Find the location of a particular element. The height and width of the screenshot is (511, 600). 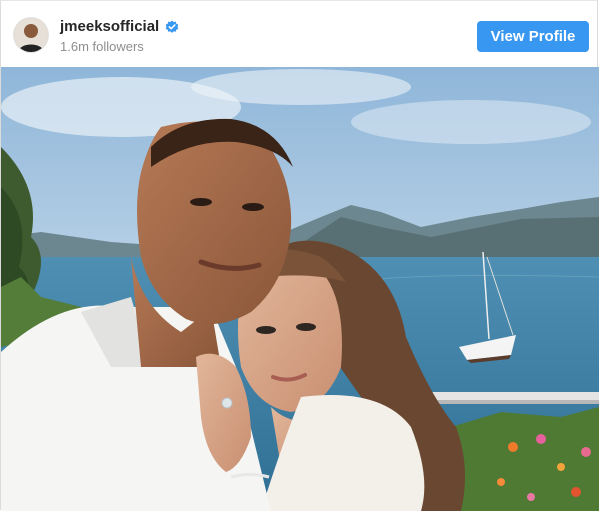

user-block: jmeeksofficial 1.6m followers is located at coordinates (119, 36).